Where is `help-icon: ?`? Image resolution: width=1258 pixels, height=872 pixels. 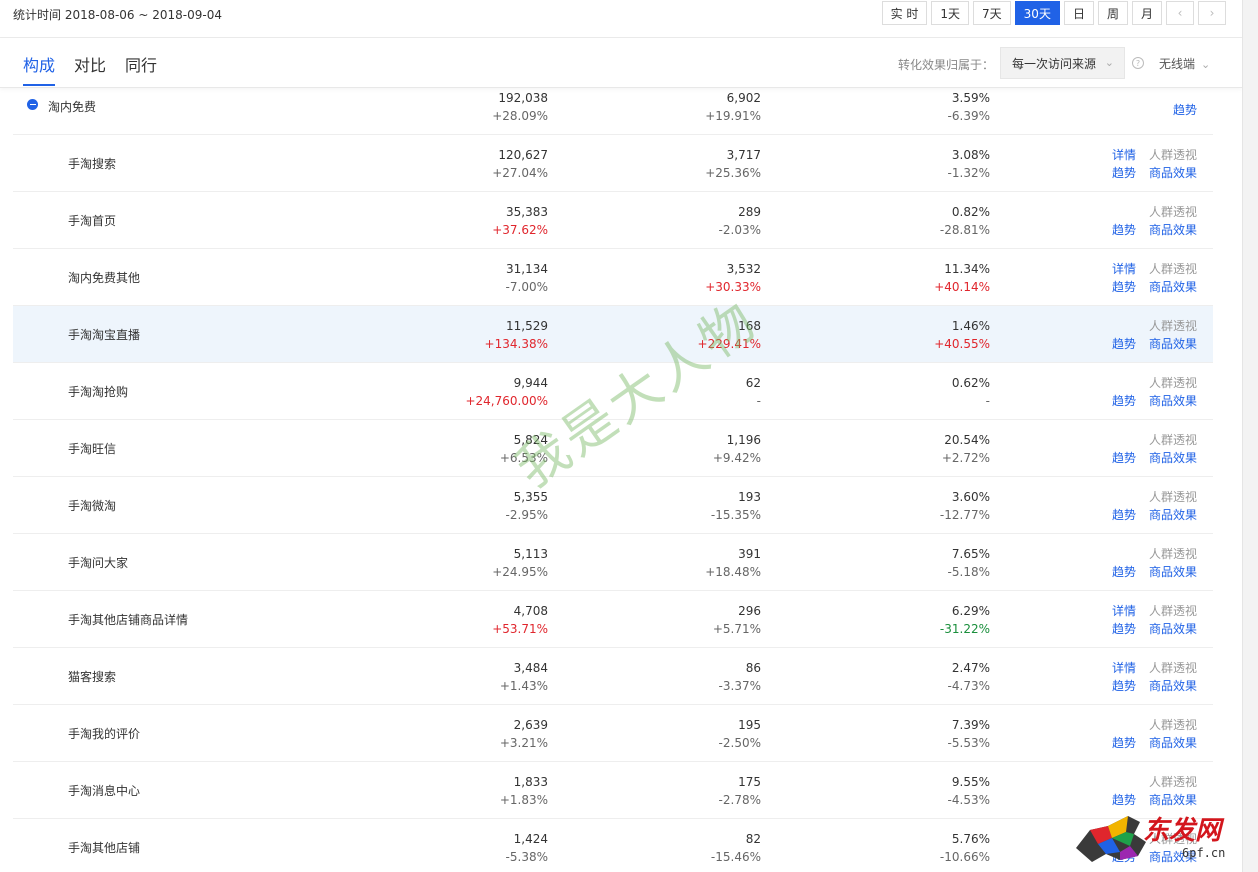
help-icon: ? is located at coordinates (1138, 63).